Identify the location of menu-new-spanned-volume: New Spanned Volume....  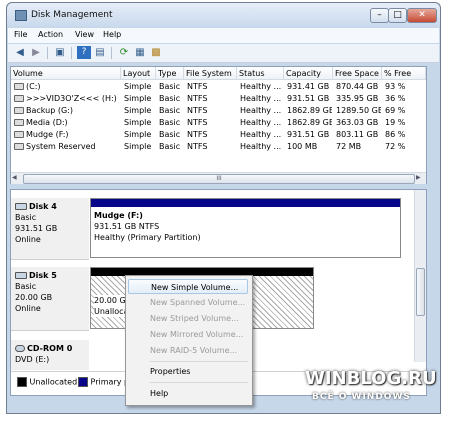
(188, 302).